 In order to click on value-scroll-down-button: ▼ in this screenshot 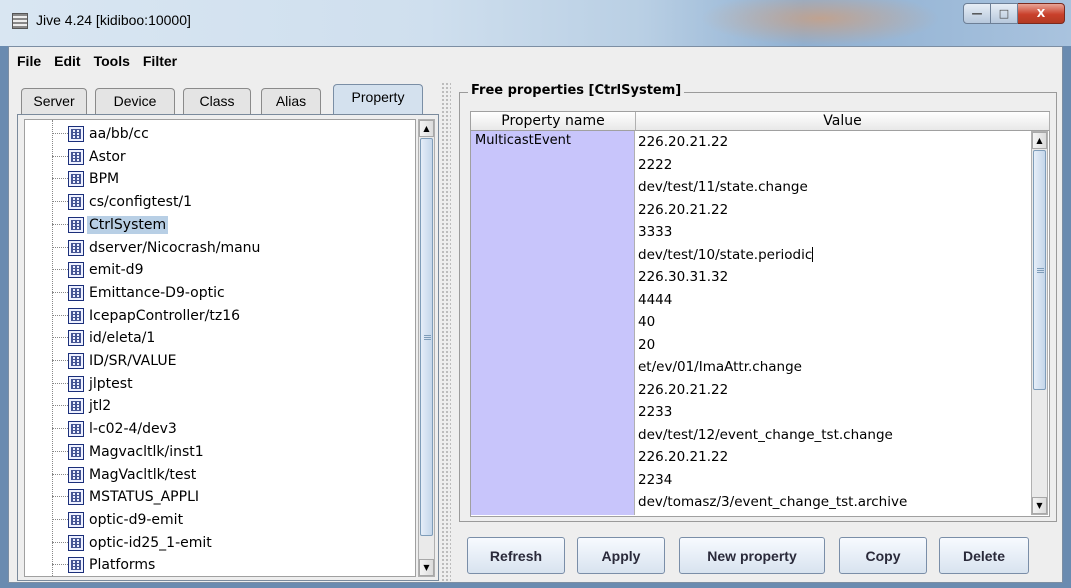, I will do `click(1039, 505)`.